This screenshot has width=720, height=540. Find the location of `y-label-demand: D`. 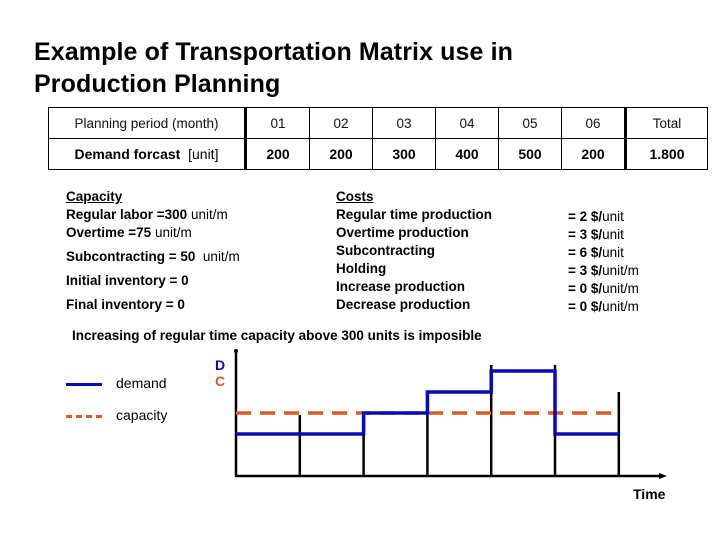

y-label-demand: D is located at coordinates (220, 365).